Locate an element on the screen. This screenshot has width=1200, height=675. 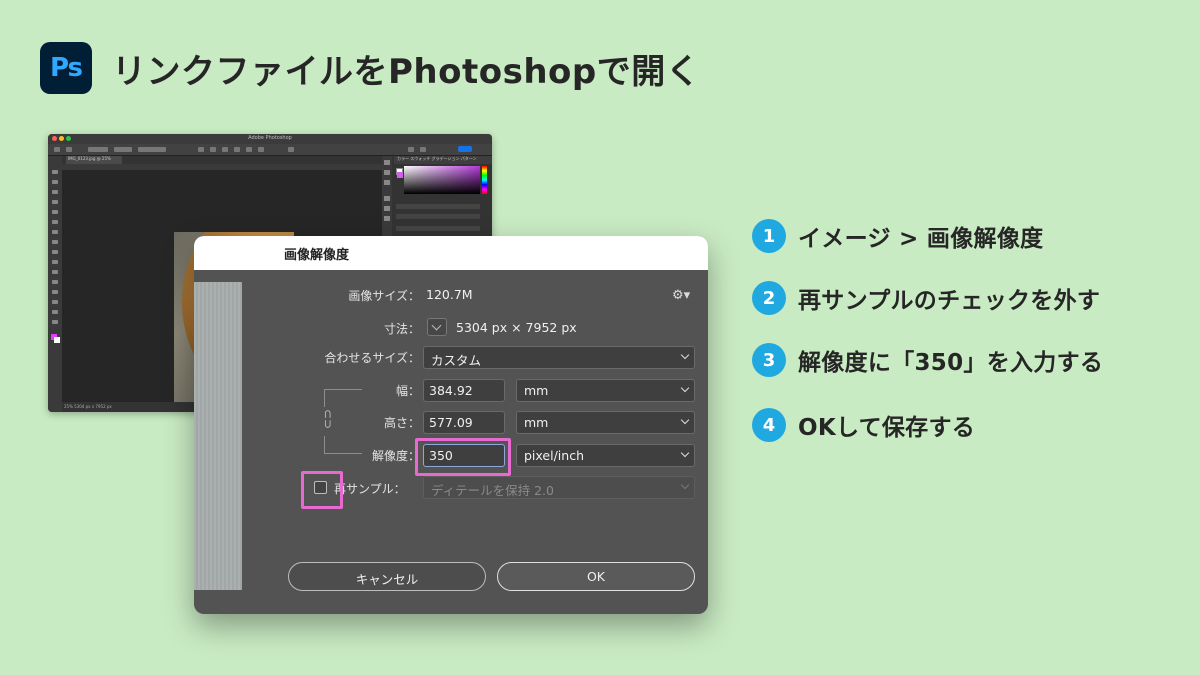
toolbar is located at coordinates (55, 284).